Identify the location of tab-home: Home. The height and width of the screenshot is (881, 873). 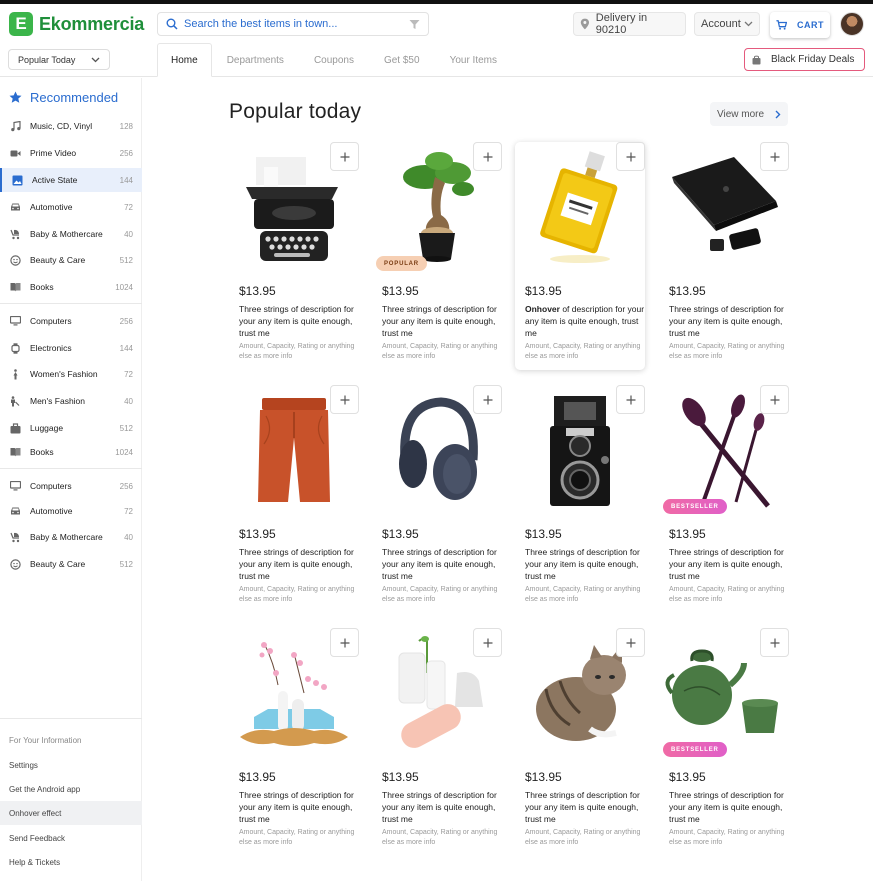
(184, 60).